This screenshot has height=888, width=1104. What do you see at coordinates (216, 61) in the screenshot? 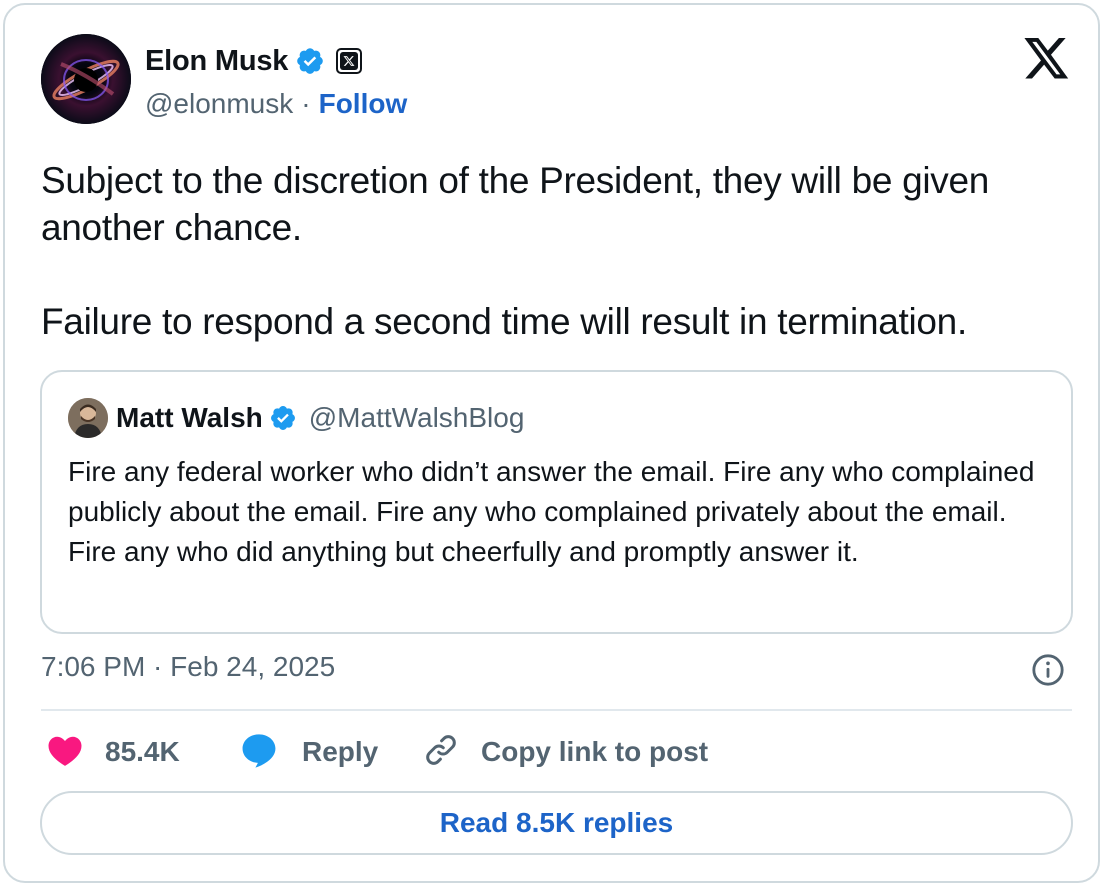
I see `author-display-name: Elon Musk` at bounding box center [216, 61].